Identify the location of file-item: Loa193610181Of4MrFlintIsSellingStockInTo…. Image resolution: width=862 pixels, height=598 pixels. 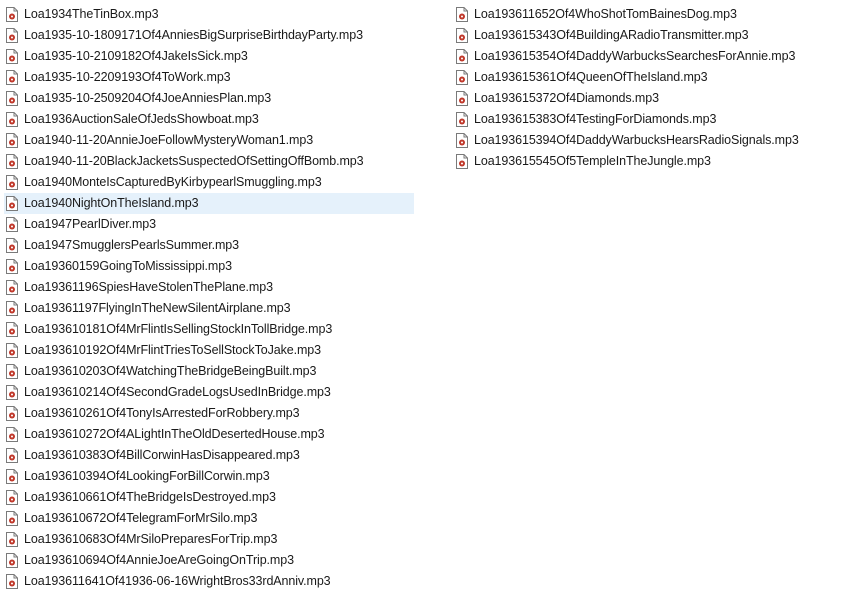
(209, 329).